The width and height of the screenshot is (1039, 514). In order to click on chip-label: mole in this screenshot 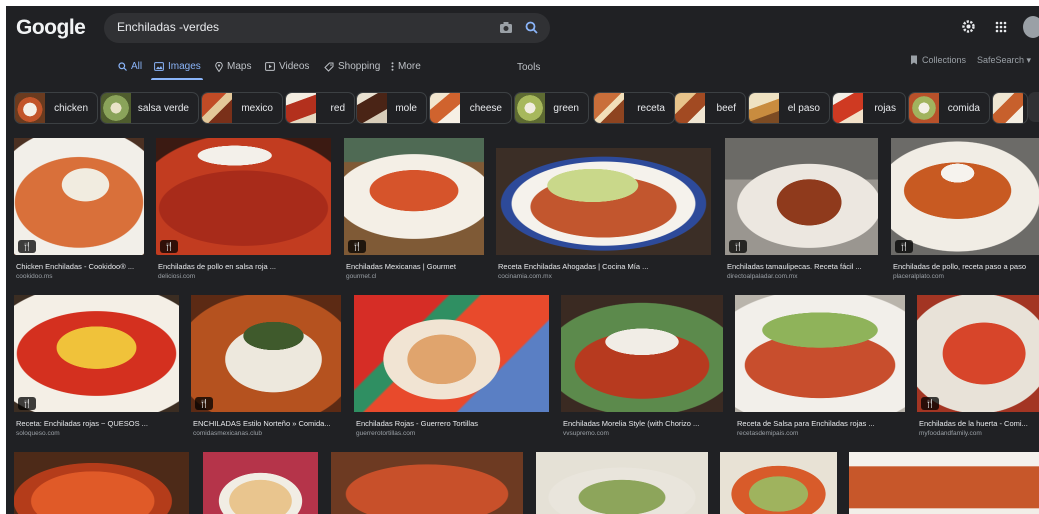, I will do `click(406, 108)`.